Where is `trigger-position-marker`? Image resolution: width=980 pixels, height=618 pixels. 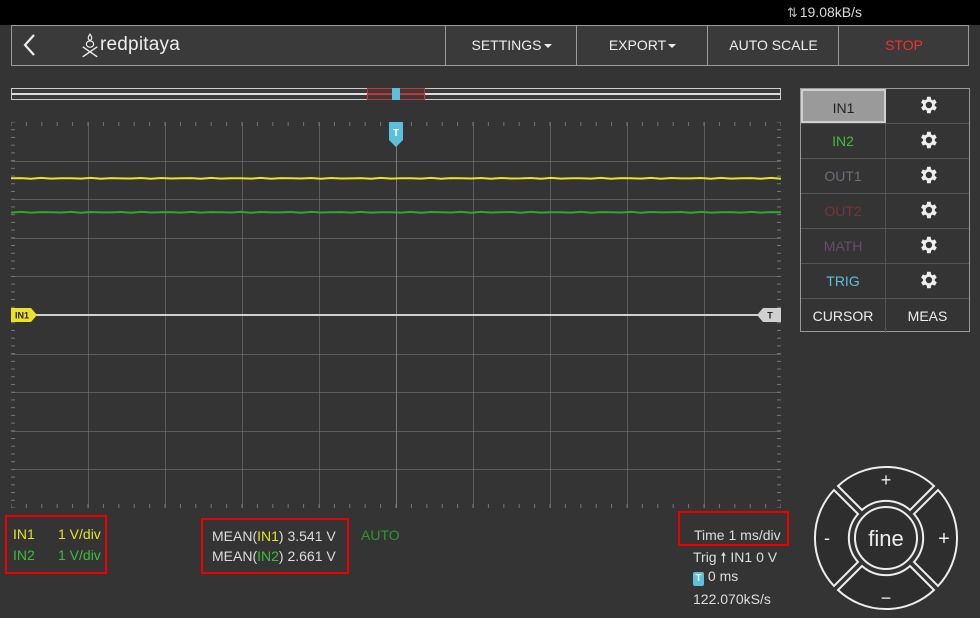
trigger-position-marker is located at coordinates (396, 94).